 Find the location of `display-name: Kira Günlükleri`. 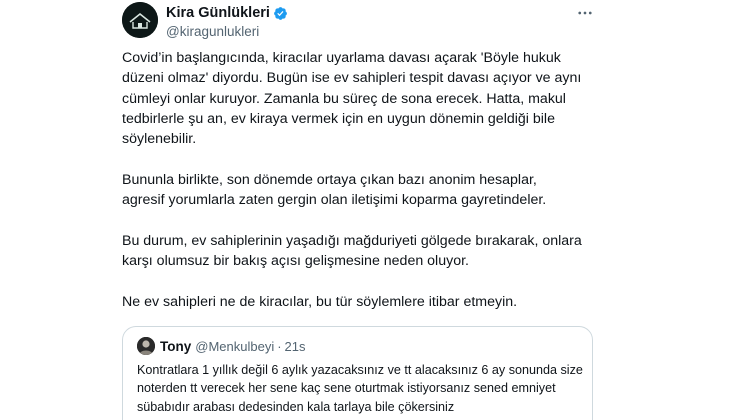

display-name: Kira Günlükleri is located at coordinates (218, 13).